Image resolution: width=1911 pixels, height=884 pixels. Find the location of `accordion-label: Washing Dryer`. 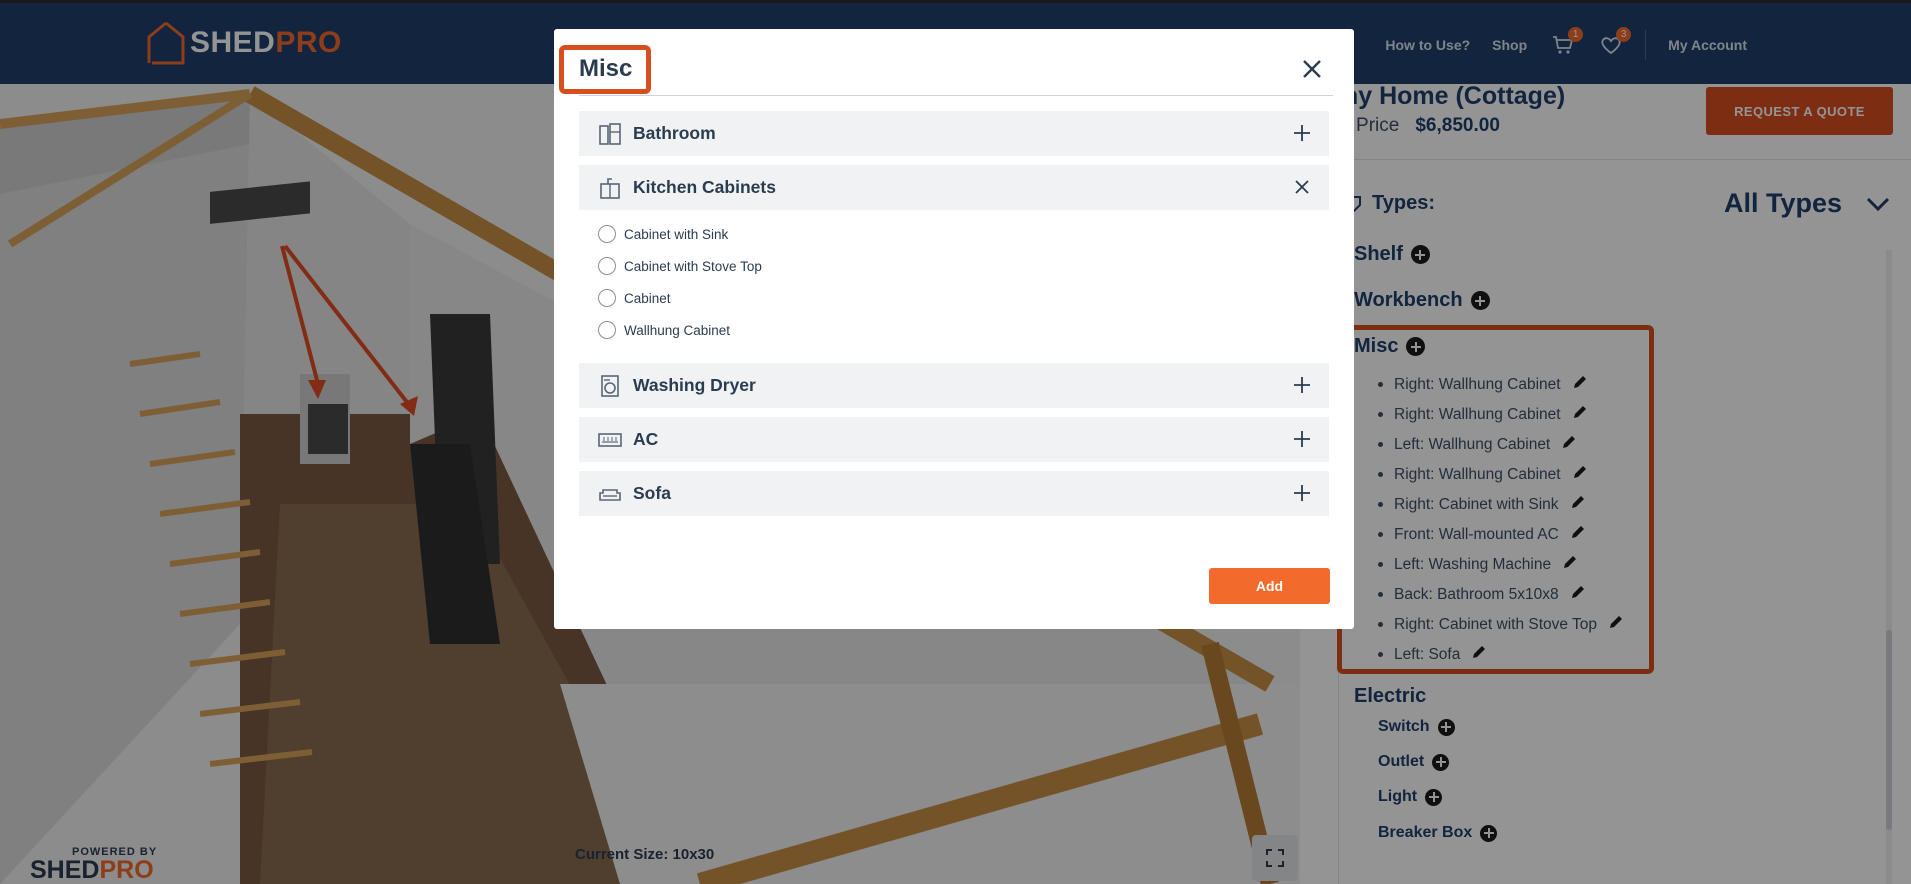

accordion-label: Washing Dryer is located at coordinates (694, 385).